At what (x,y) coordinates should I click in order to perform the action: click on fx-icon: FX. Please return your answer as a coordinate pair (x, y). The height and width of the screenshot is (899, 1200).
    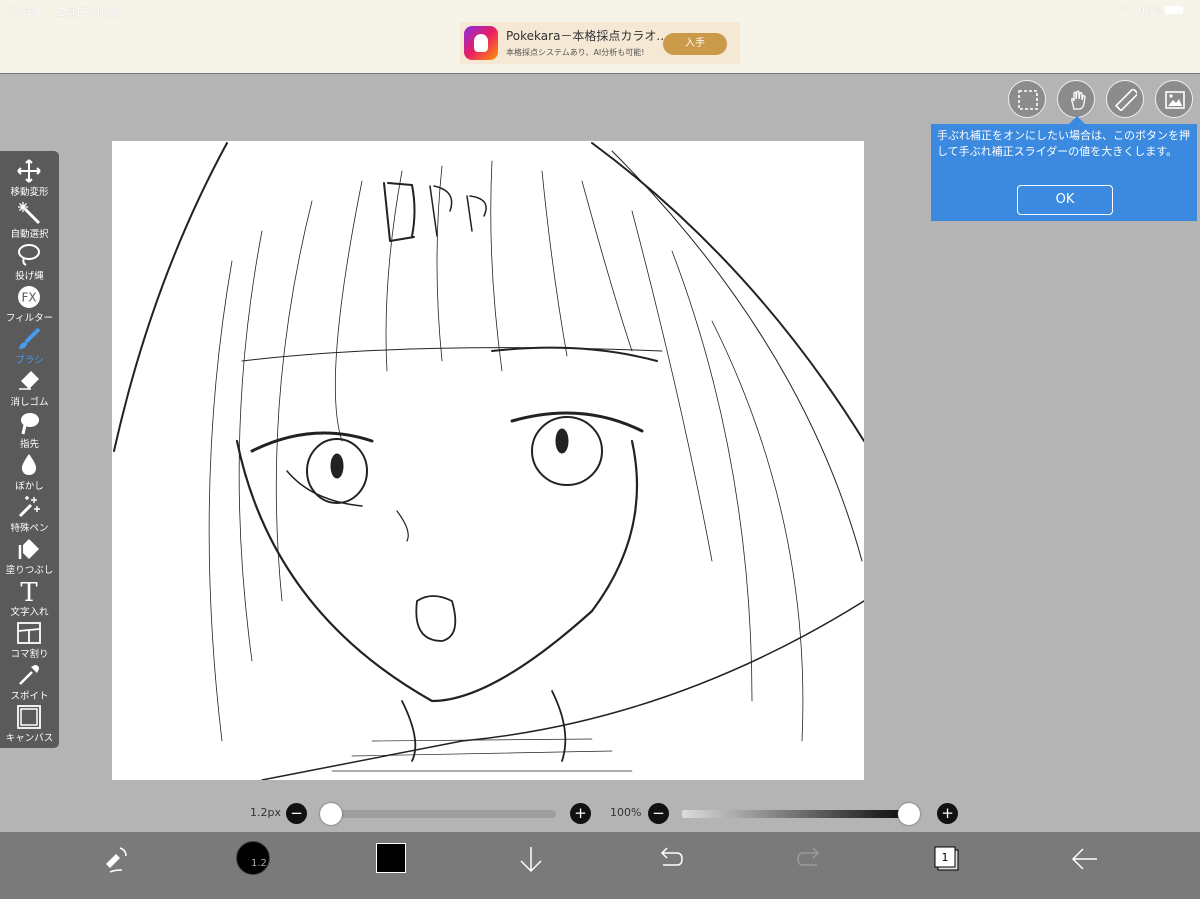
    Looking at the image, I should click on (29, 297).